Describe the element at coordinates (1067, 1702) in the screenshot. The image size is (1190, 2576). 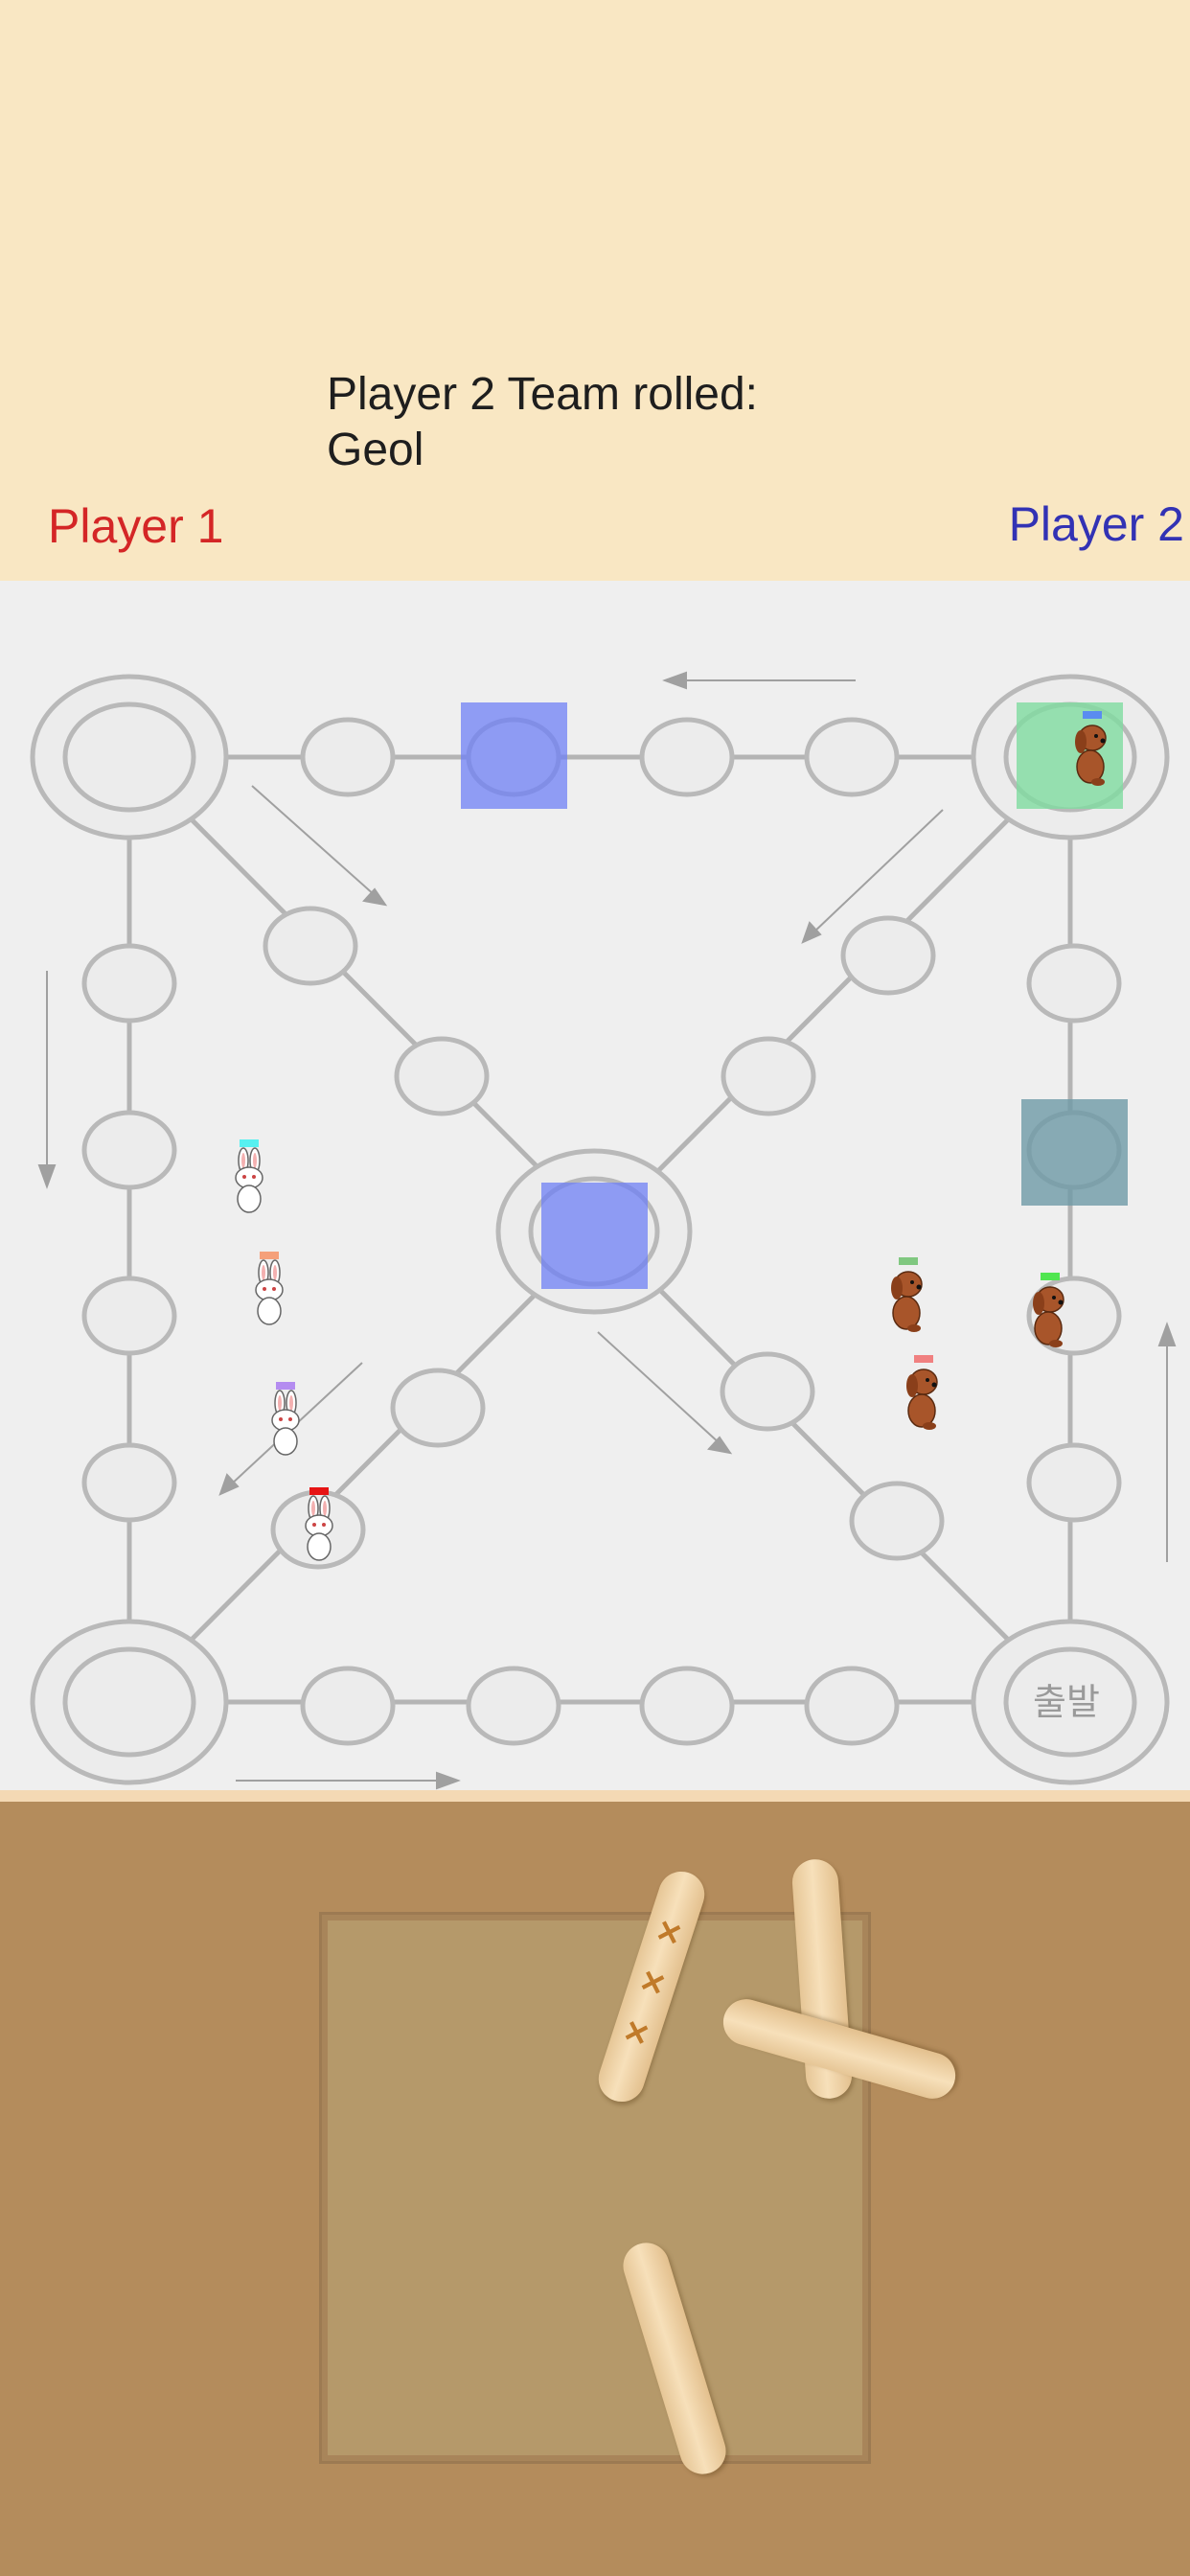
I see `start-label: 출발` at that location.